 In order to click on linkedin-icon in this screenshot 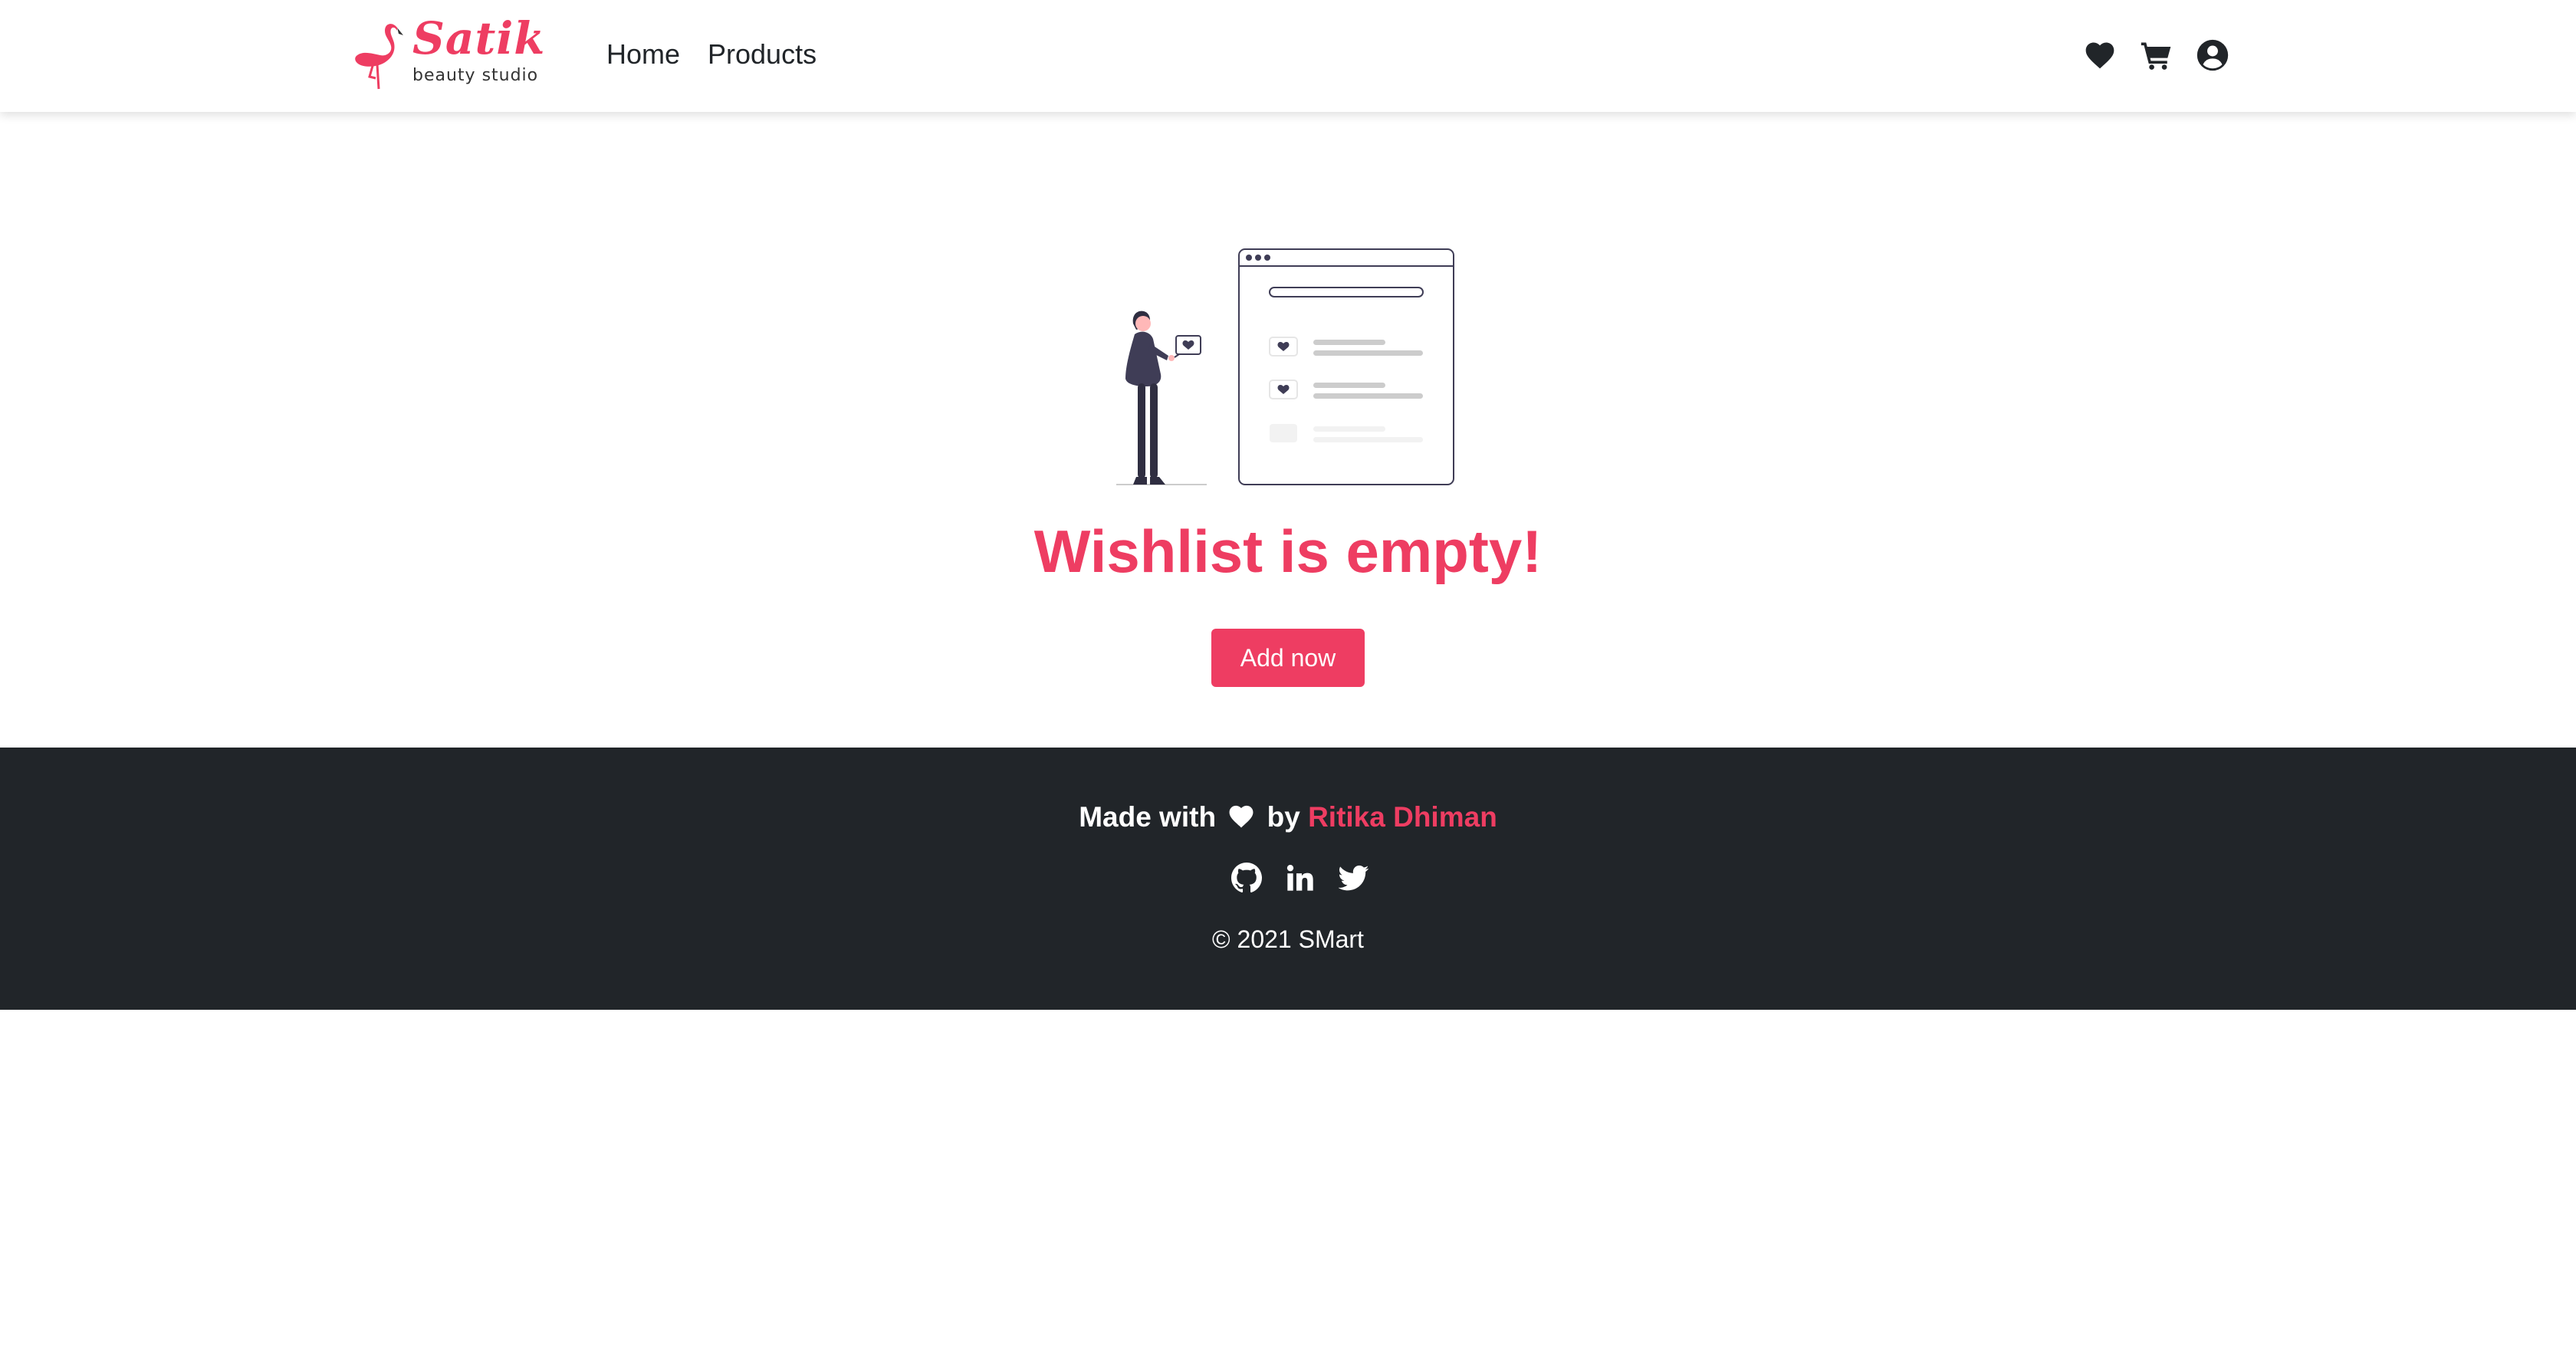, I will do `click(1301, 878)`.